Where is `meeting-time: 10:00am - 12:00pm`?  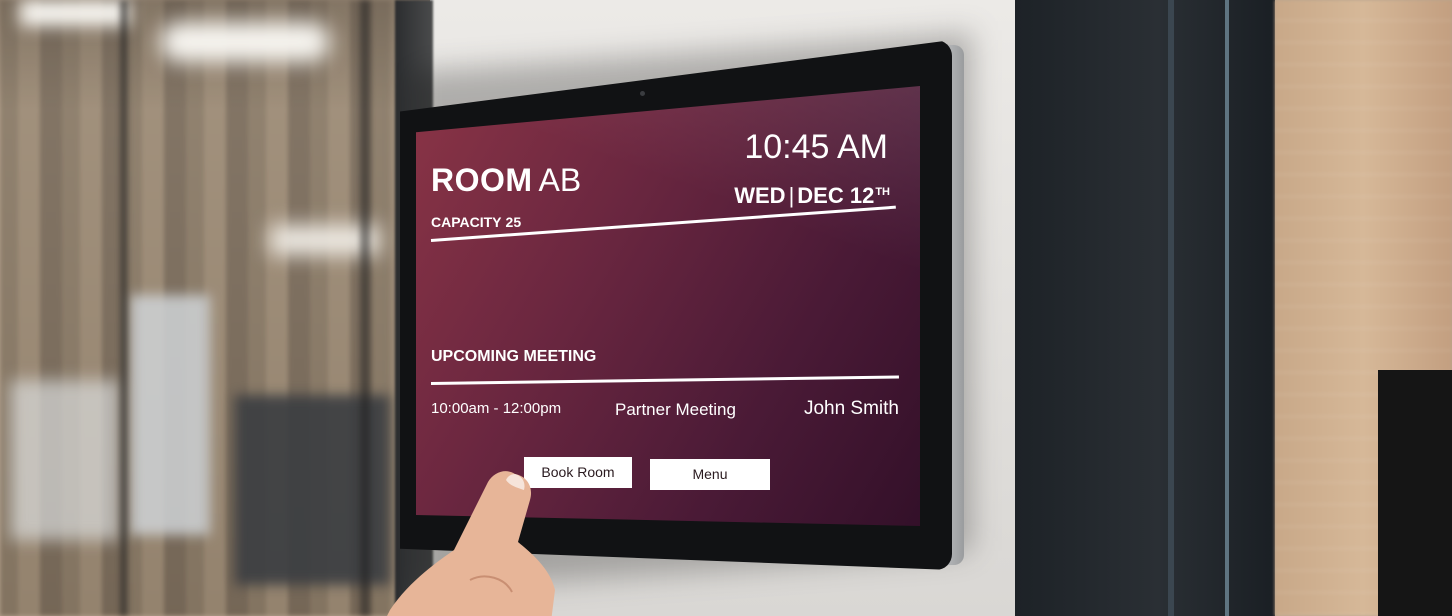 meeting-time: 10:00am - 12:00pm is located at coordinates (496, 408).